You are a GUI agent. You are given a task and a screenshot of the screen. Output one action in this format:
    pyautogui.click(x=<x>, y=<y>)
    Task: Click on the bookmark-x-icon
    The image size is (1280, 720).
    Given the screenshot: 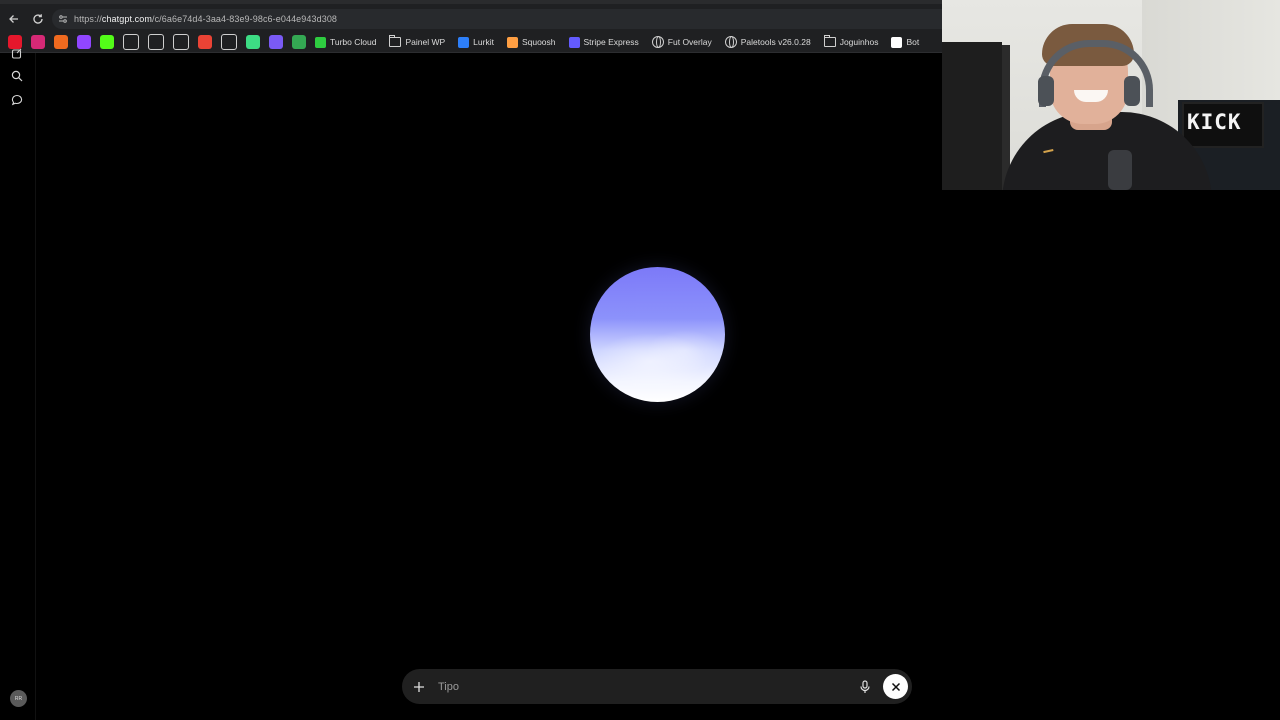 What is the action you would take?
    pyautogui.click(x=131, y=42)
    